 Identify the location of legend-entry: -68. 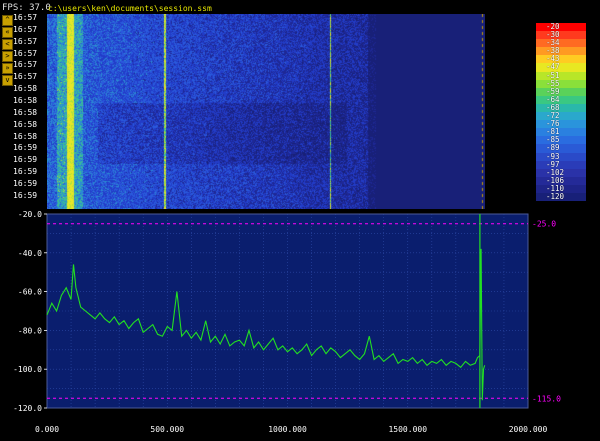
(561, 108).